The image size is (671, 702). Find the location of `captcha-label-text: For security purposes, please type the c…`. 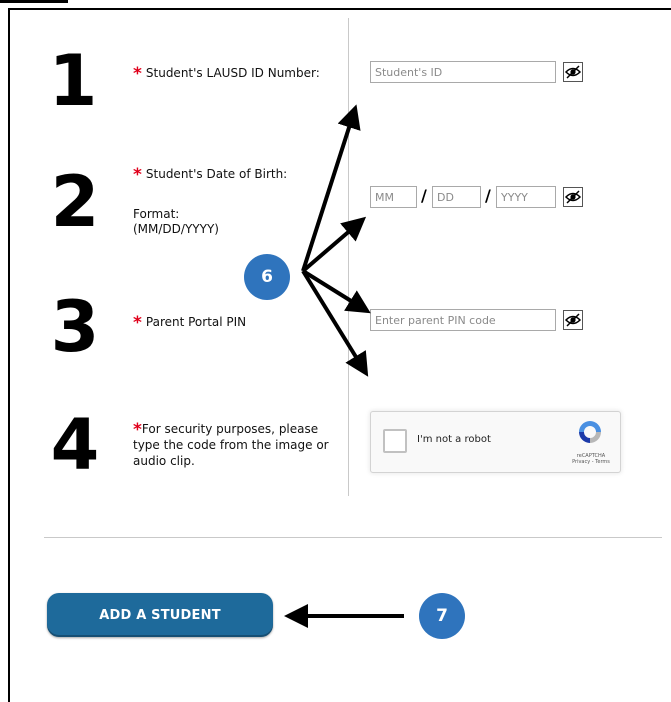

captcha-label-text: For security purposes, please type the c… is located at coordinates (231, 445).